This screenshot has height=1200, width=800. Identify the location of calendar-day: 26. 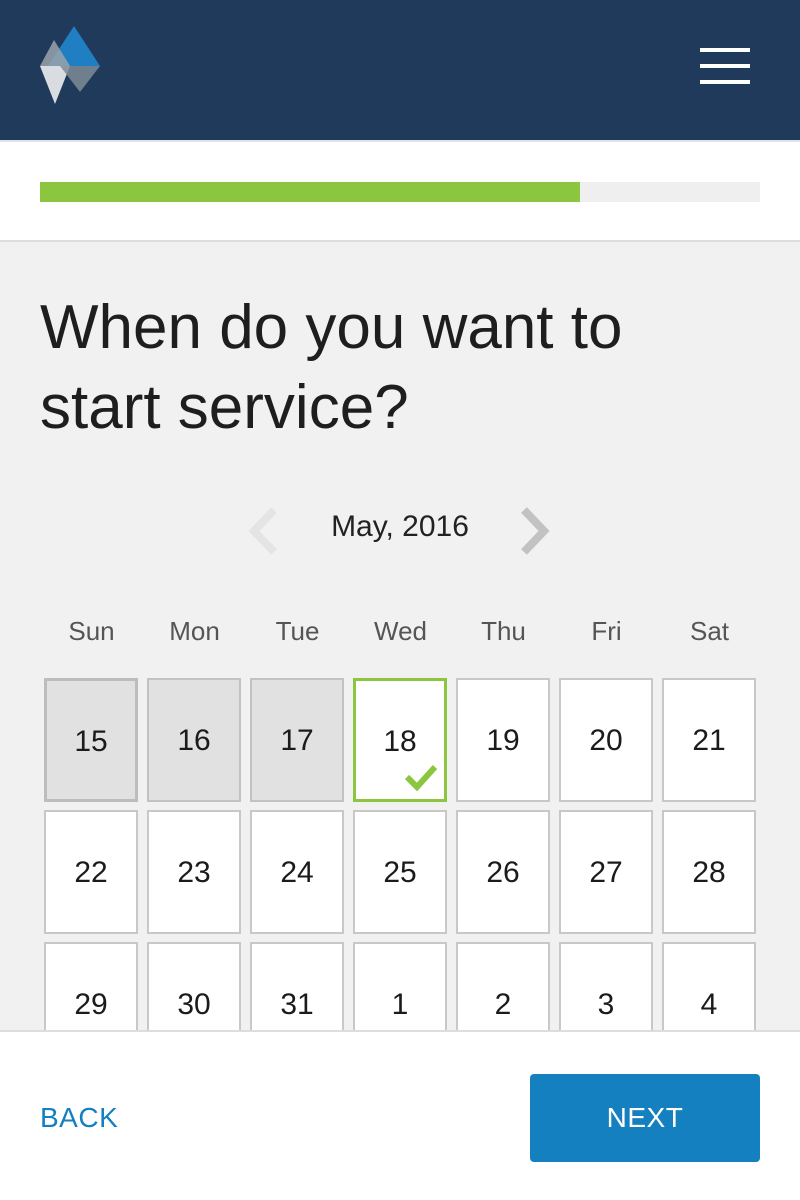
(503, 872).